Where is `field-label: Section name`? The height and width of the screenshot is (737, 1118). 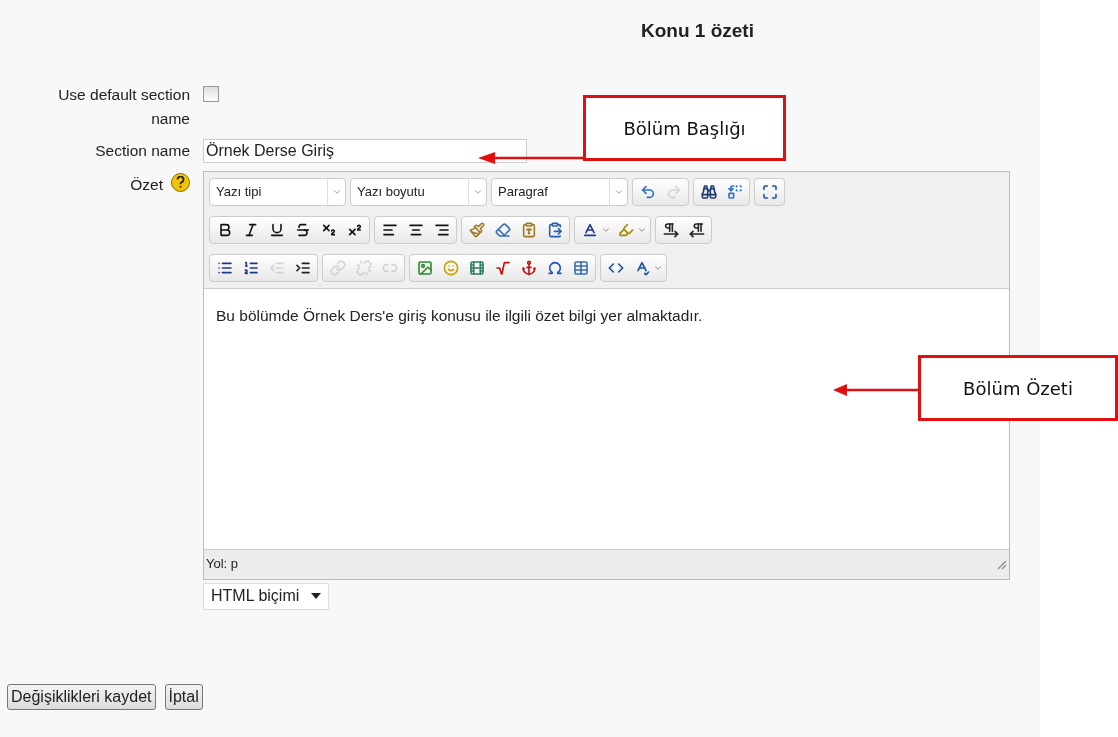 field-label: Section name is located at coordinates (142, 150).